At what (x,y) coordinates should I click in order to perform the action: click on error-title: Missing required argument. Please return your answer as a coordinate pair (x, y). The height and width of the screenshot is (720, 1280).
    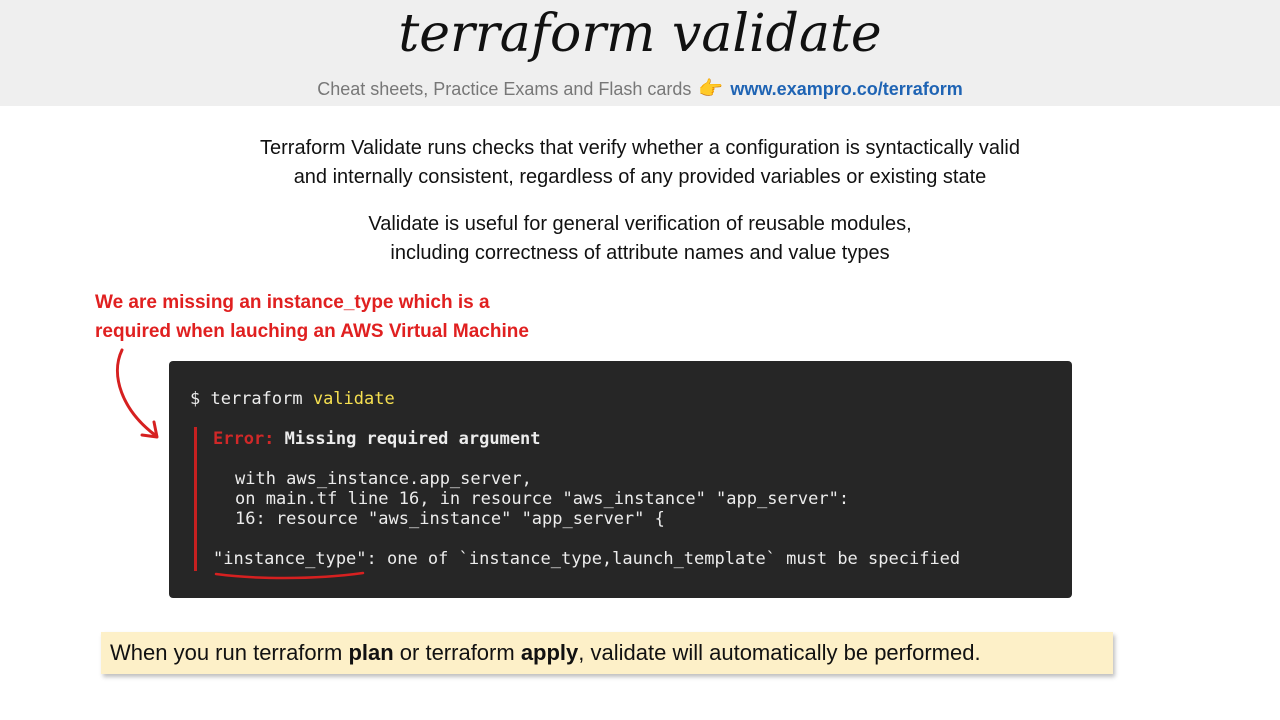
    Looking at the image, I should click on (407, 439).